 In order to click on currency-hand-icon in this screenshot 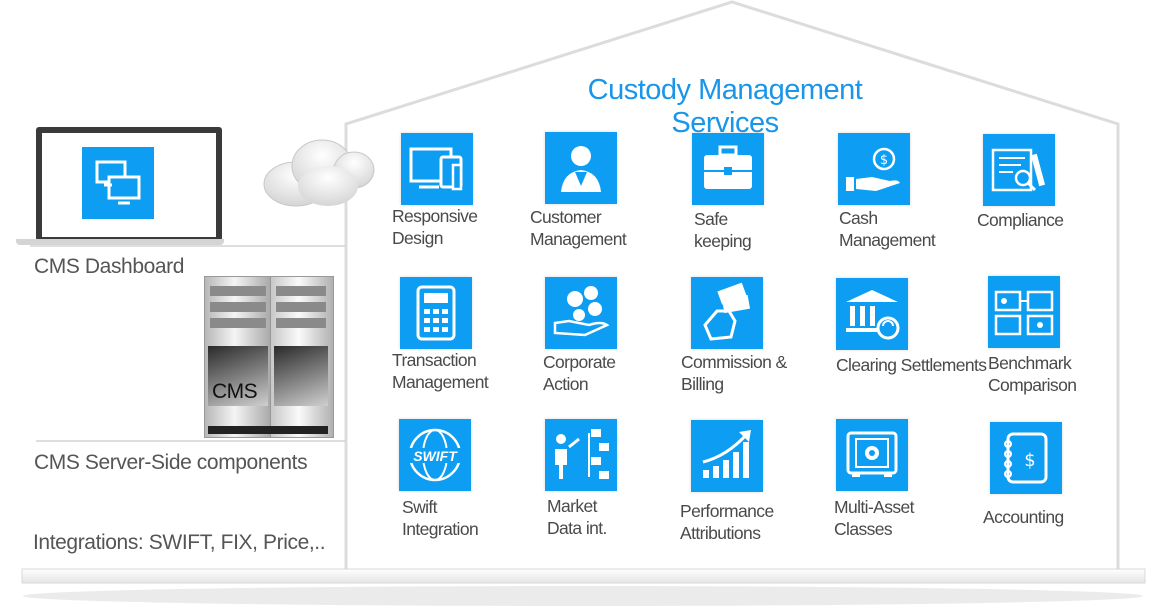, I will do `click(581, 313)`.